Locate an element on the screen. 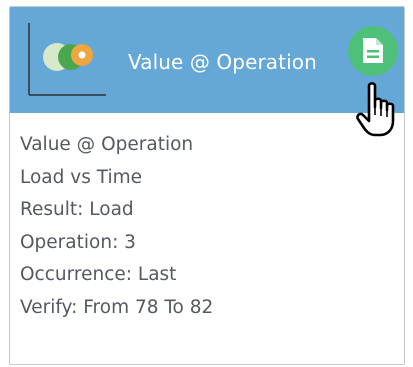 The image size is (413, 367). scatter-chart-icon is located at coordinates (67, 59).